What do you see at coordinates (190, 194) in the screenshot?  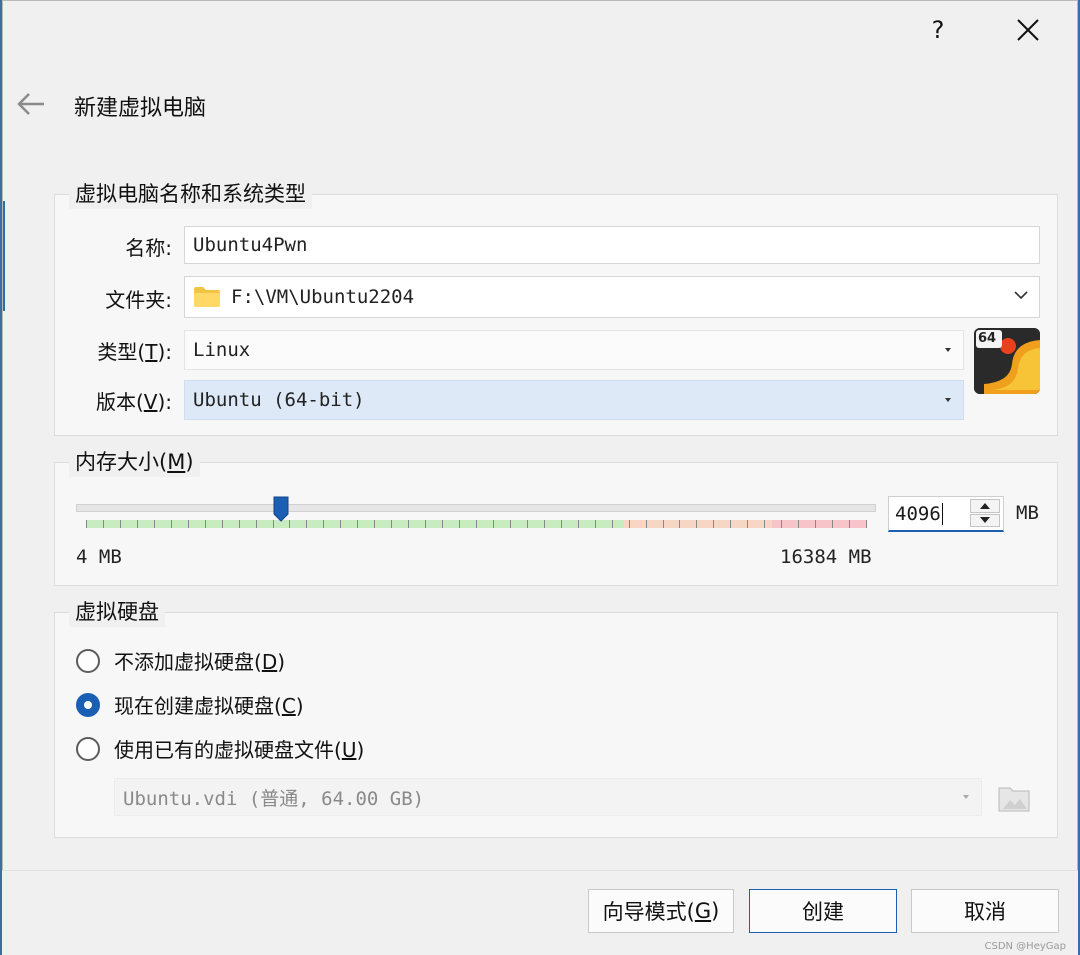 I see `name-and-os-legend: 虚拟电脑名称和系统类型` at bounding box center [190, 194].